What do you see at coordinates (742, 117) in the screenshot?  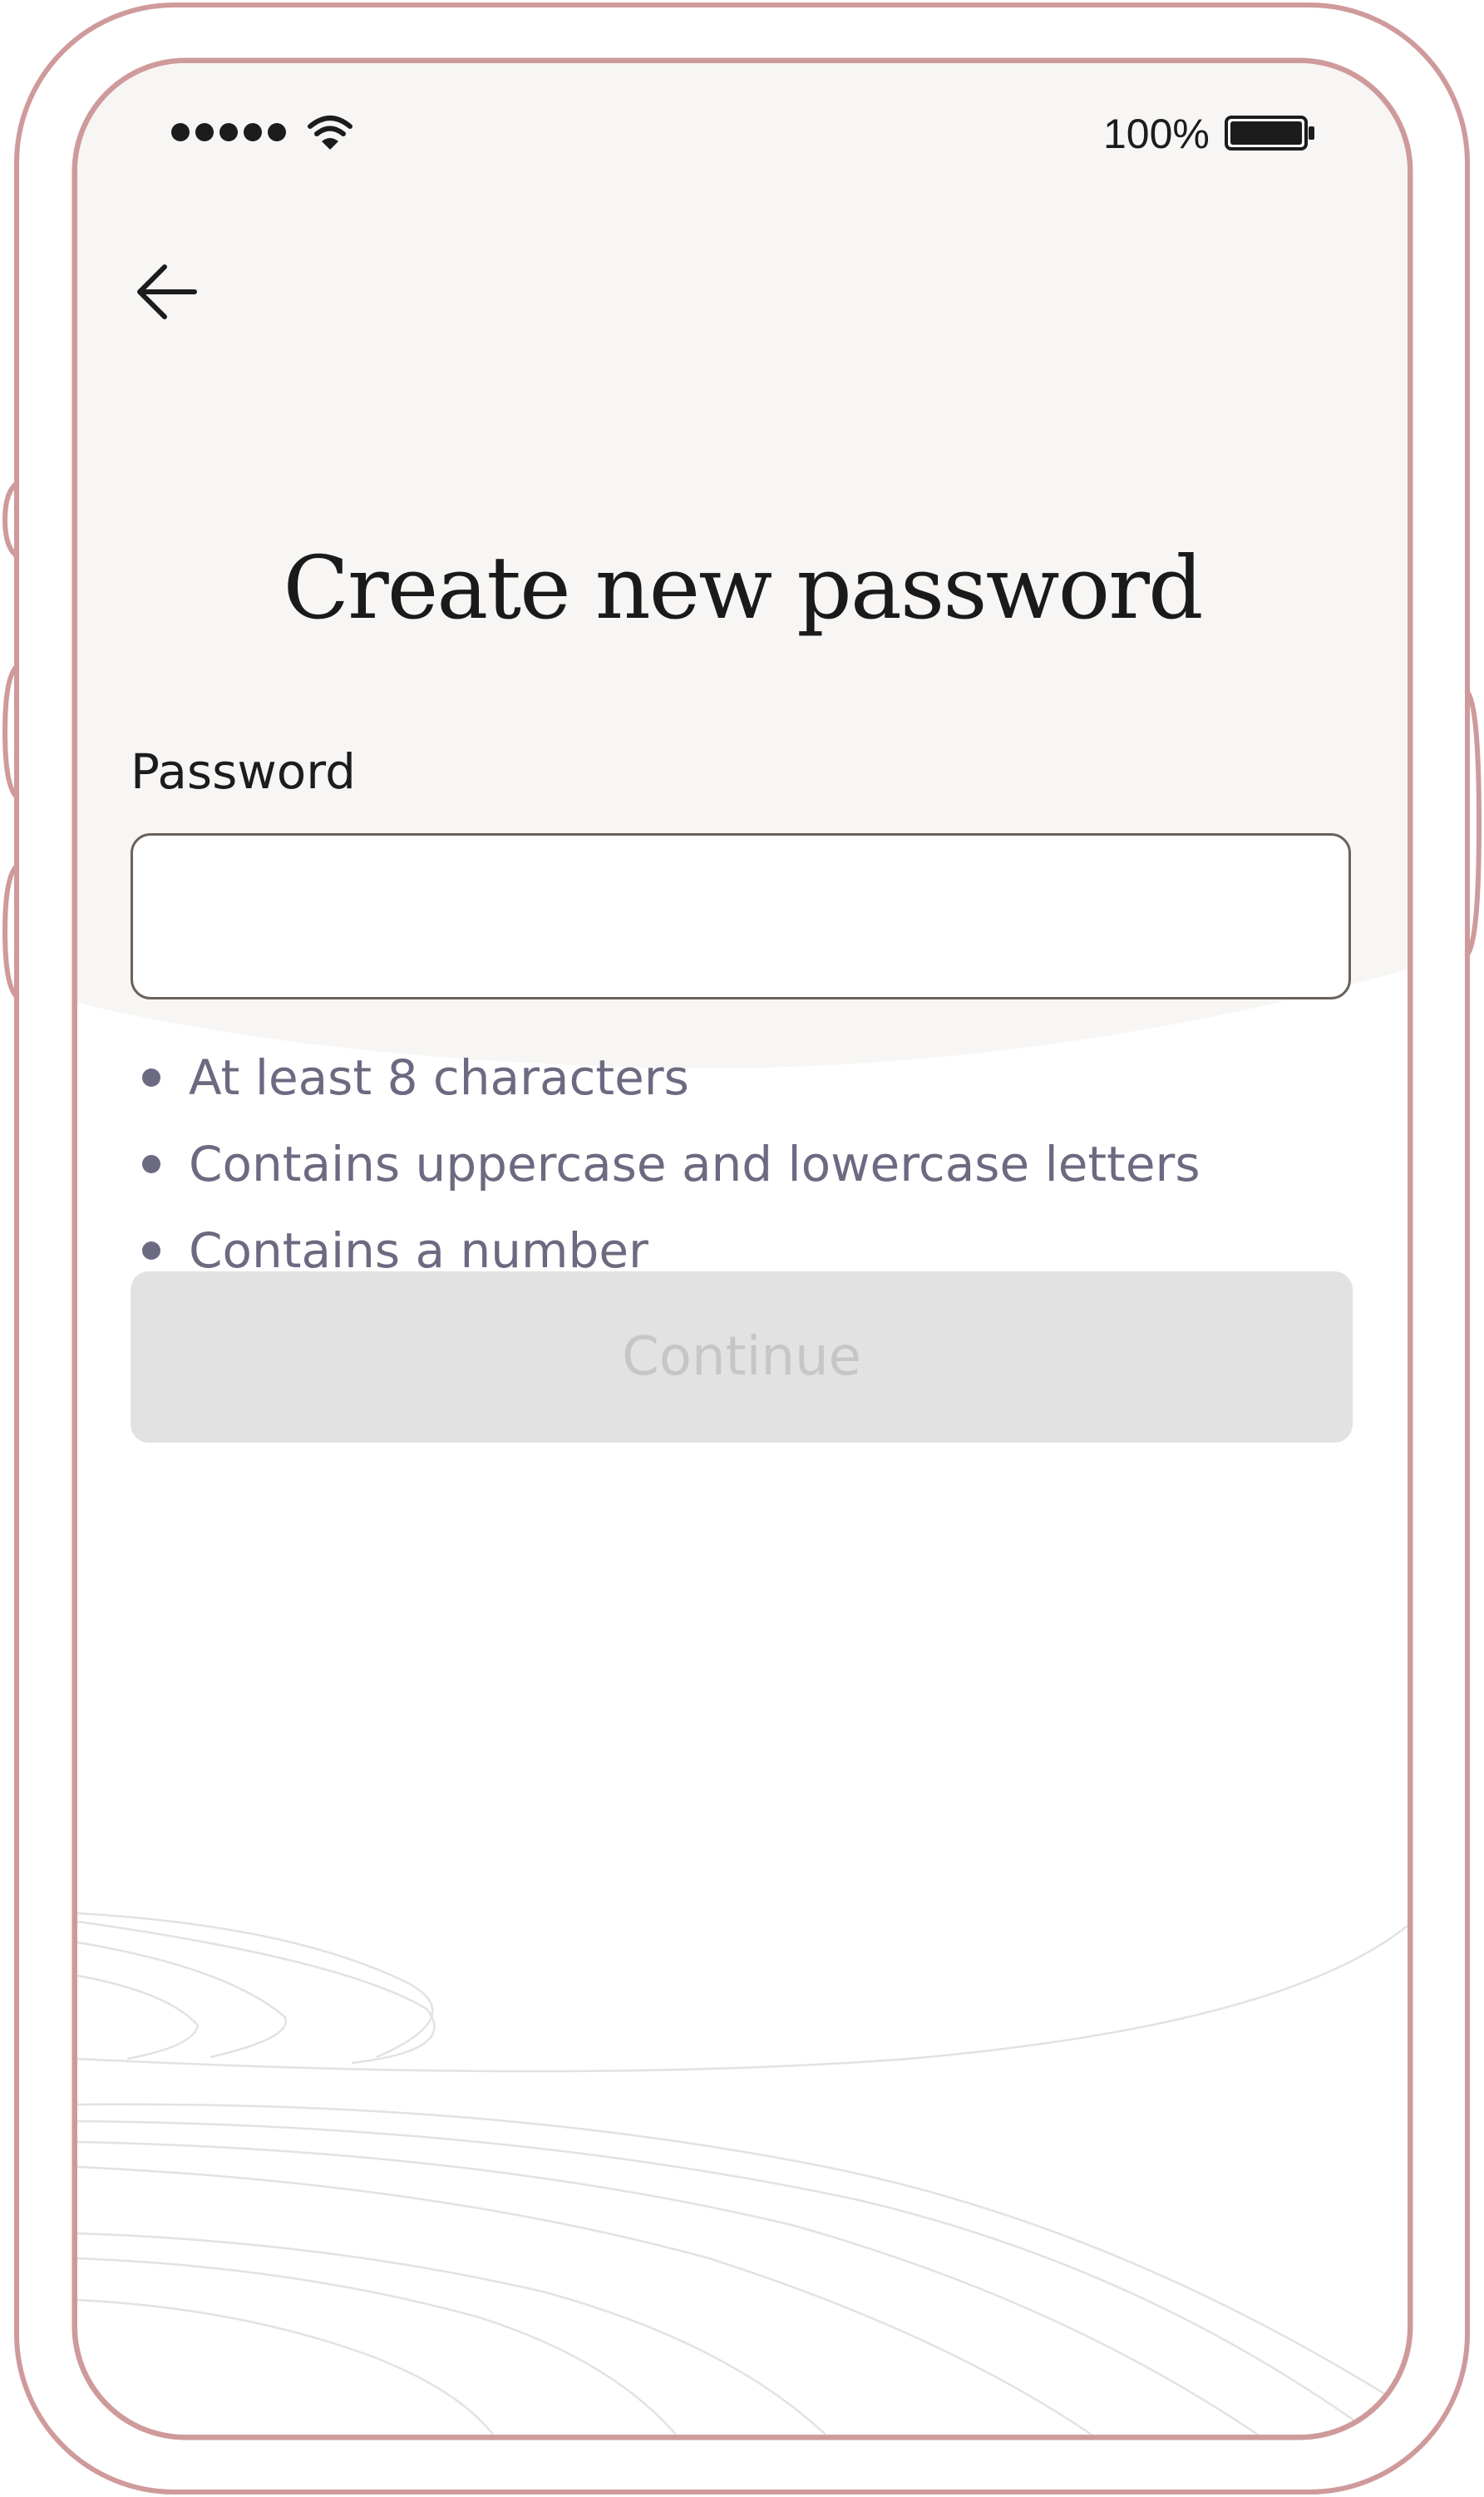 I see `status-bar: 100%` at bounding box center [742, 117].